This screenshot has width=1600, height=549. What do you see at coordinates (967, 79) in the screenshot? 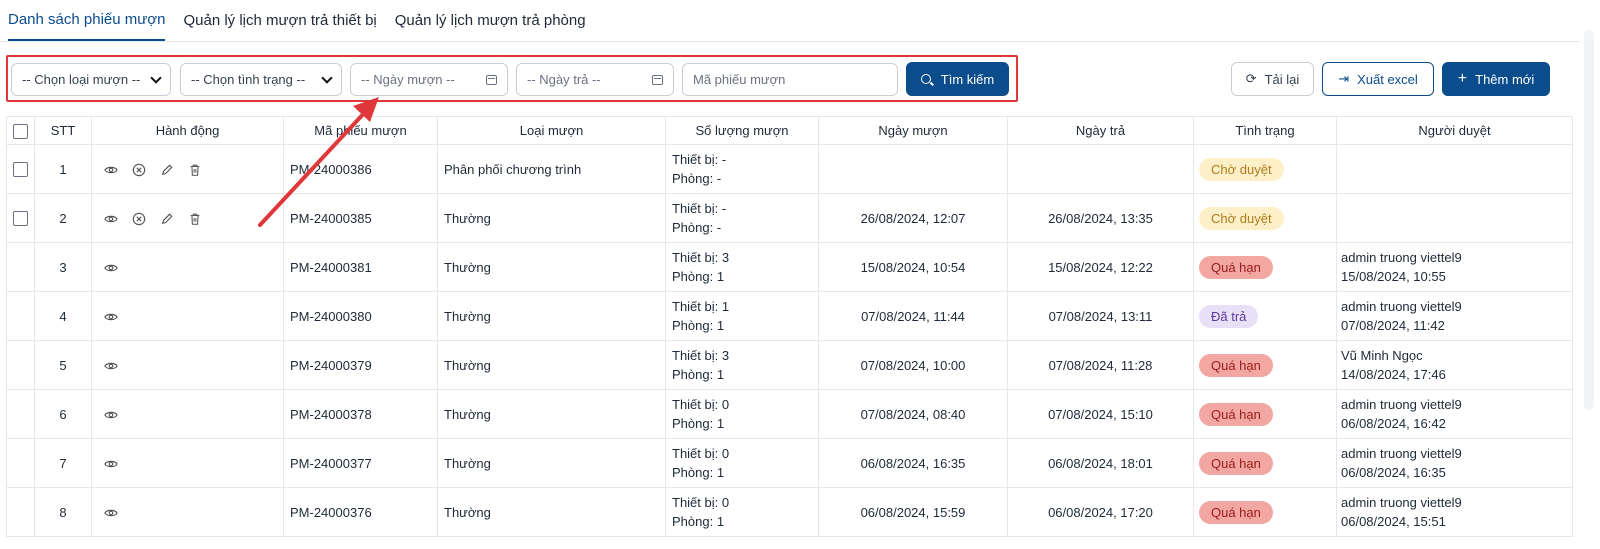
I see `search-button-label: Tìm kiếm` at bounding box center [967, 79].